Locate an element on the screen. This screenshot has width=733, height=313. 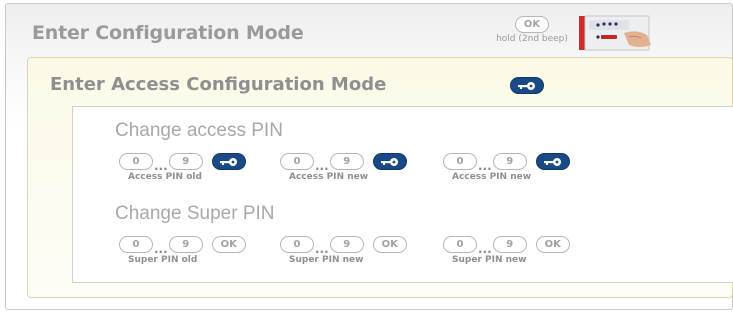
page-title: Enter Configuration Mode is located at coordinates (168, 33).